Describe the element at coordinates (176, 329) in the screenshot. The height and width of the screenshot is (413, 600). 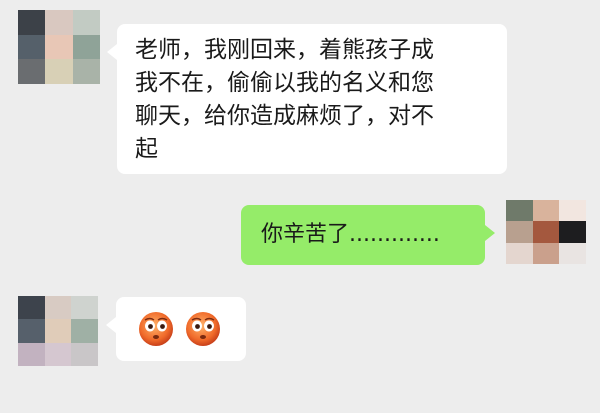
I see `incoming-emoji-bubble` at that location.